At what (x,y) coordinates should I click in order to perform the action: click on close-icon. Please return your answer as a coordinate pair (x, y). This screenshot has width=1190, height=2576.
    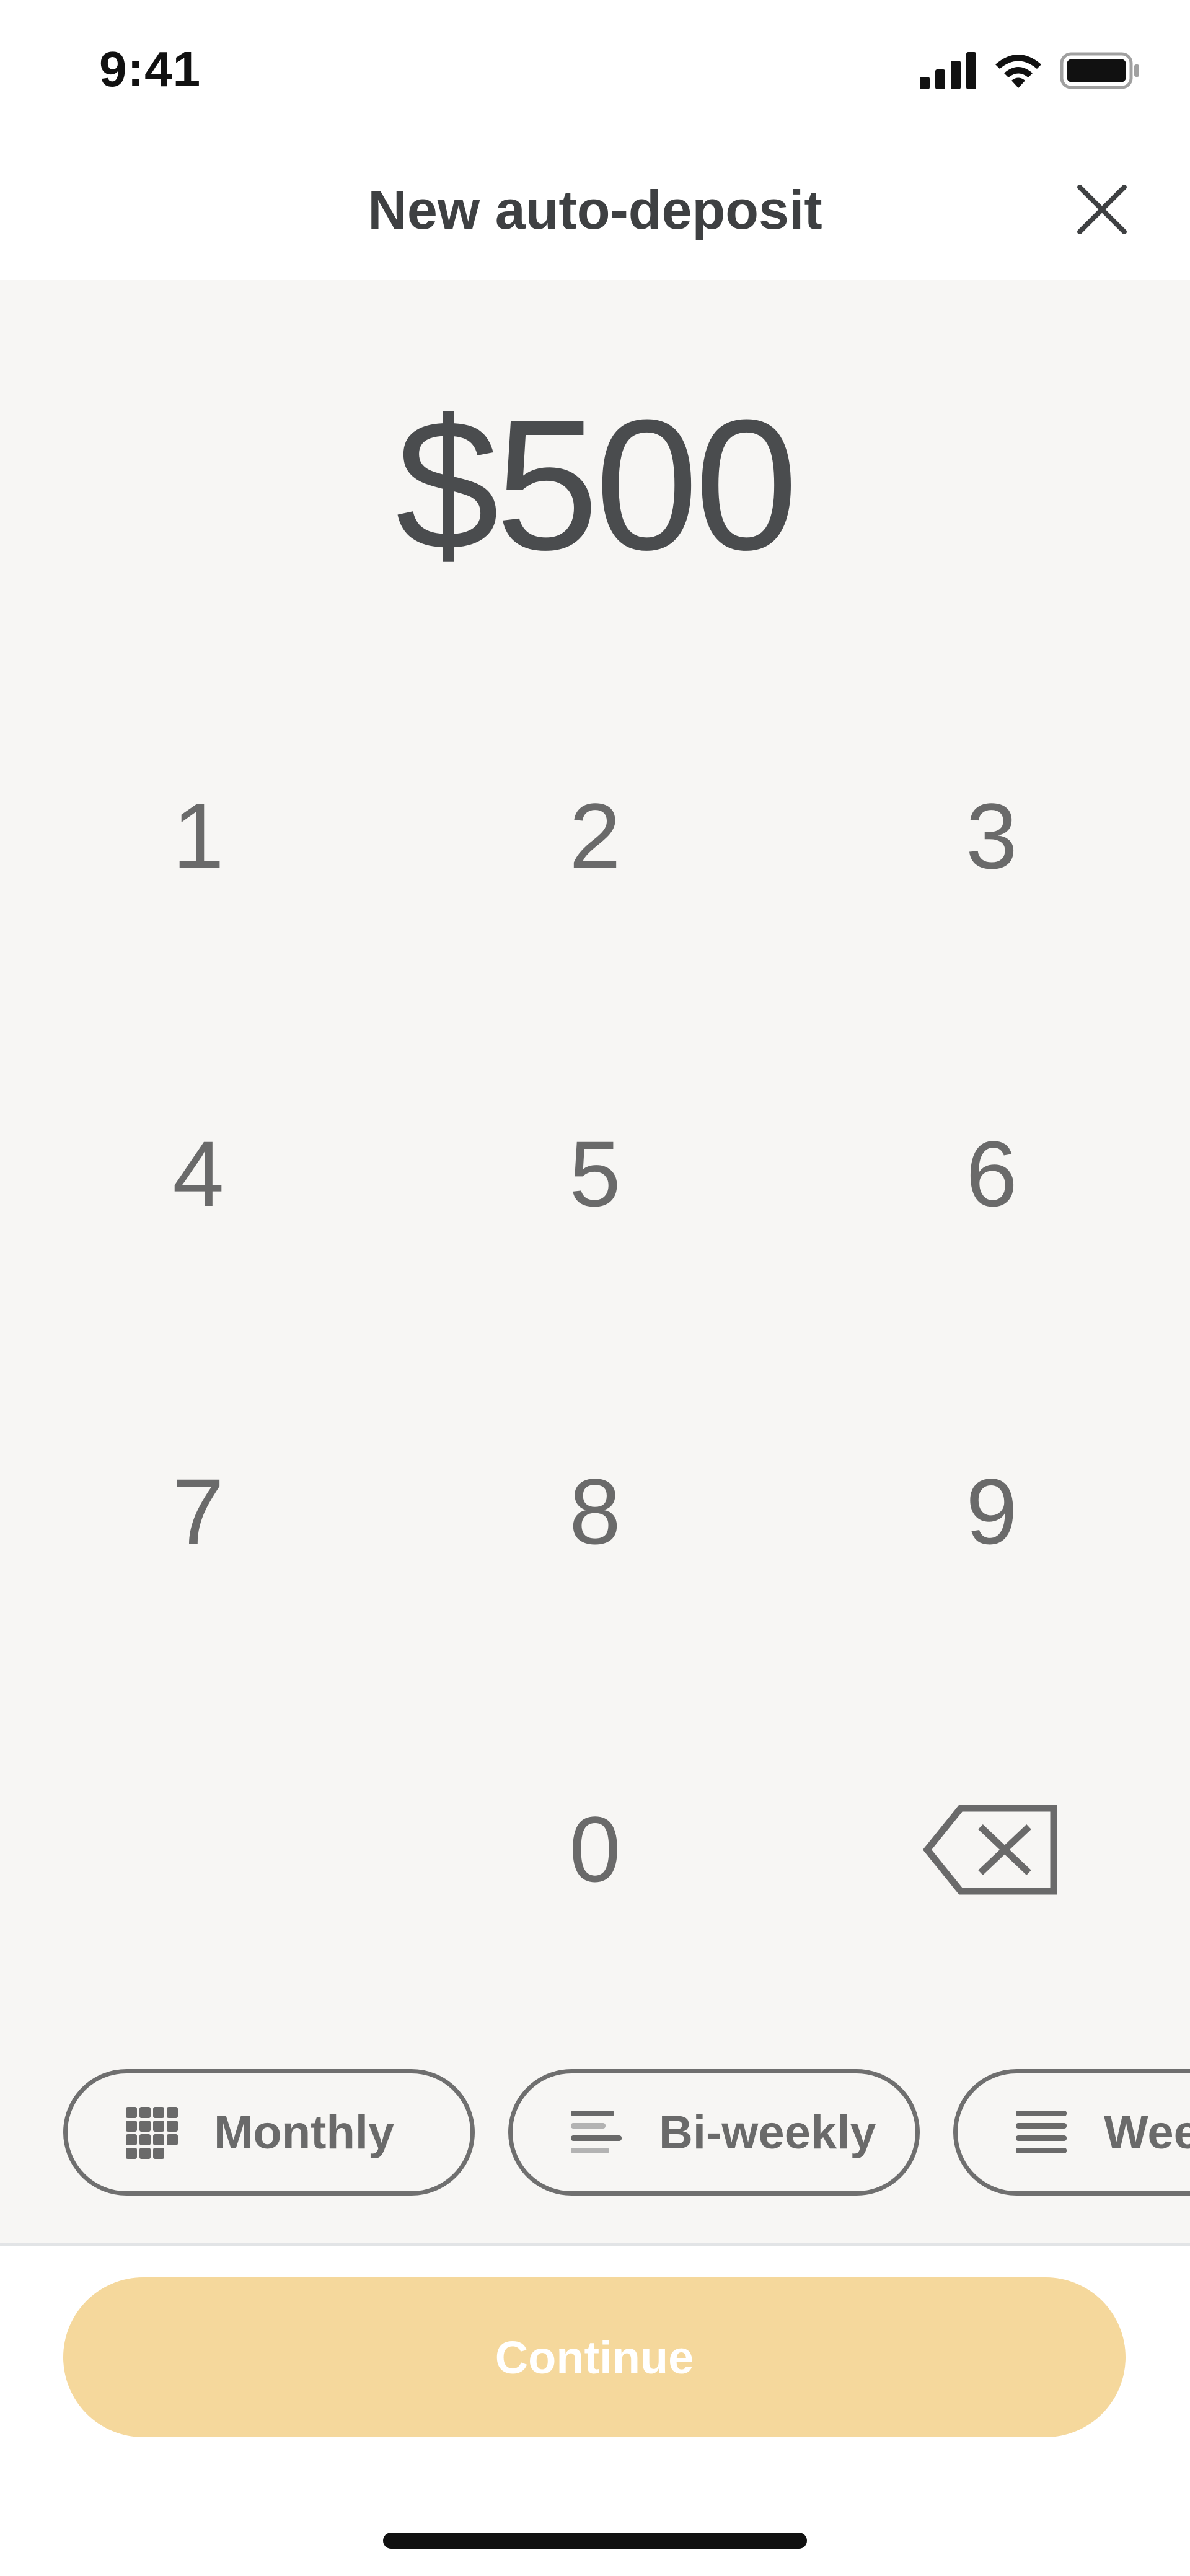
    Looking at the image, I should click on (1102, 210).